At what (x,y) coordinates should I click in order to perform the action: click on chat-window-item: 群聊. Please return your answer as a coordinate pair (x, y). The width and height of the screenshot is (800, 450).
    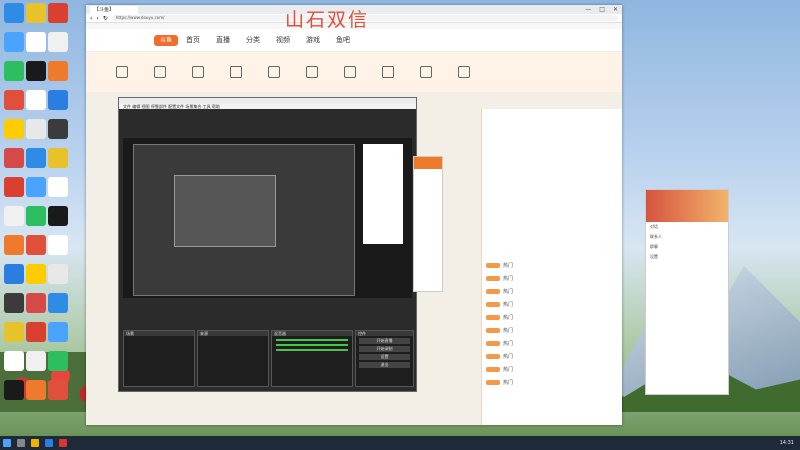
    Looking at the image, I should click on (687, 247).